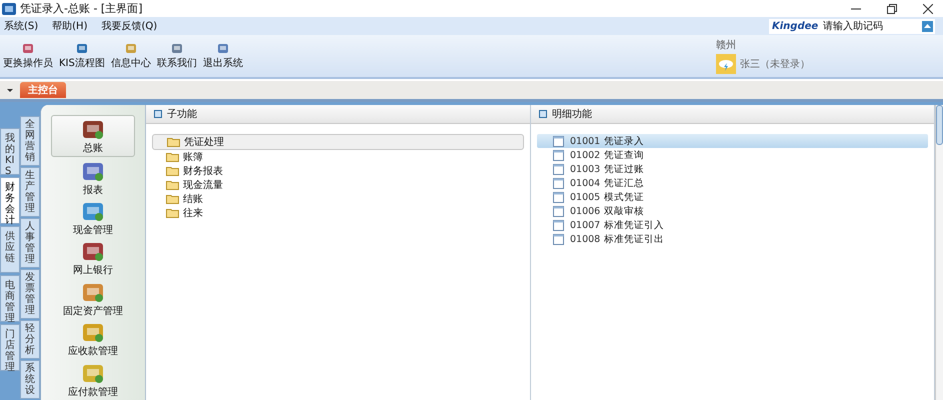  I want to click on category-tab: 发票管理, so click(30, 294).